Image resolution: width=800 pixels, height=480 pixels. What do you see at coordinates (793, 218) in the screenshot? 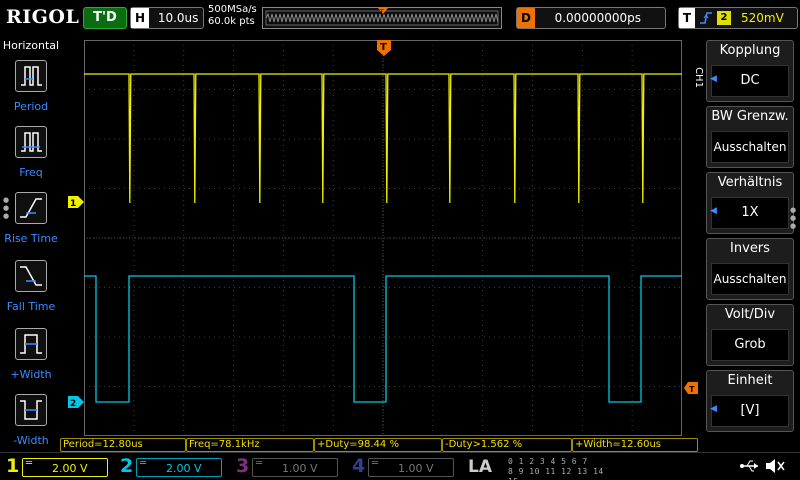
I see `right-menu-page-dots: ● ● ●` at bounding box center [793, 218].